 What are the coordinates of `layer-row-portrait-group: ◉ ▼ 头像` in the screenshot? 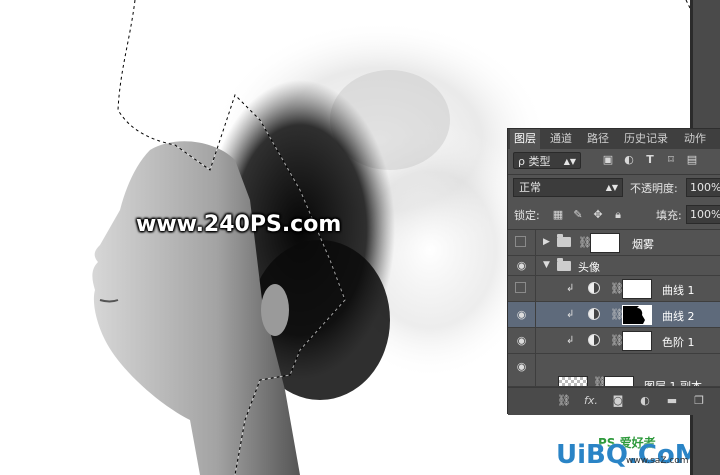 It's located at (614, 266).